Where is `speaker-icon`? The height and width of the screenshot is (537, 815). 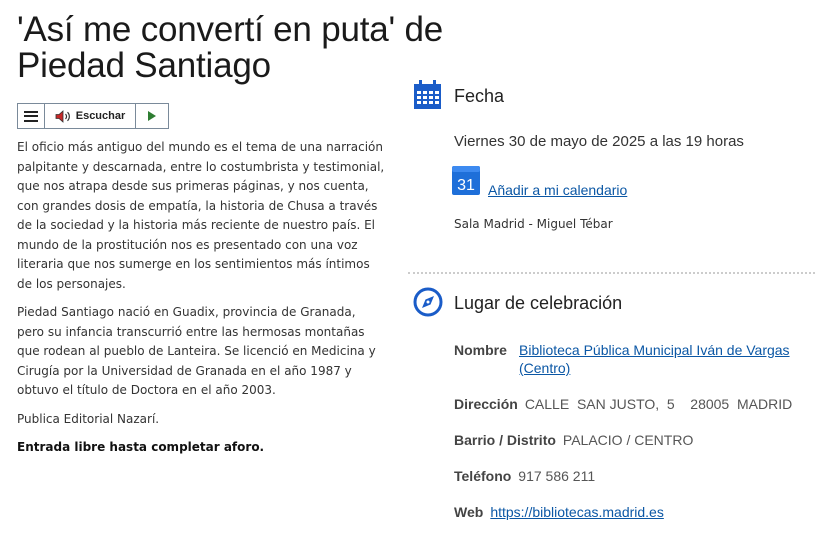 speaker-icon is located at coordinates (62, 116).